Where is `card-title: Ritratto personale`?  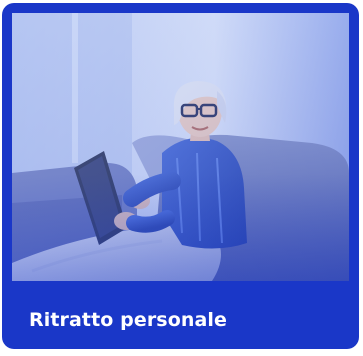 card-title: Ritratto personale is located at coordinates (128, 320).